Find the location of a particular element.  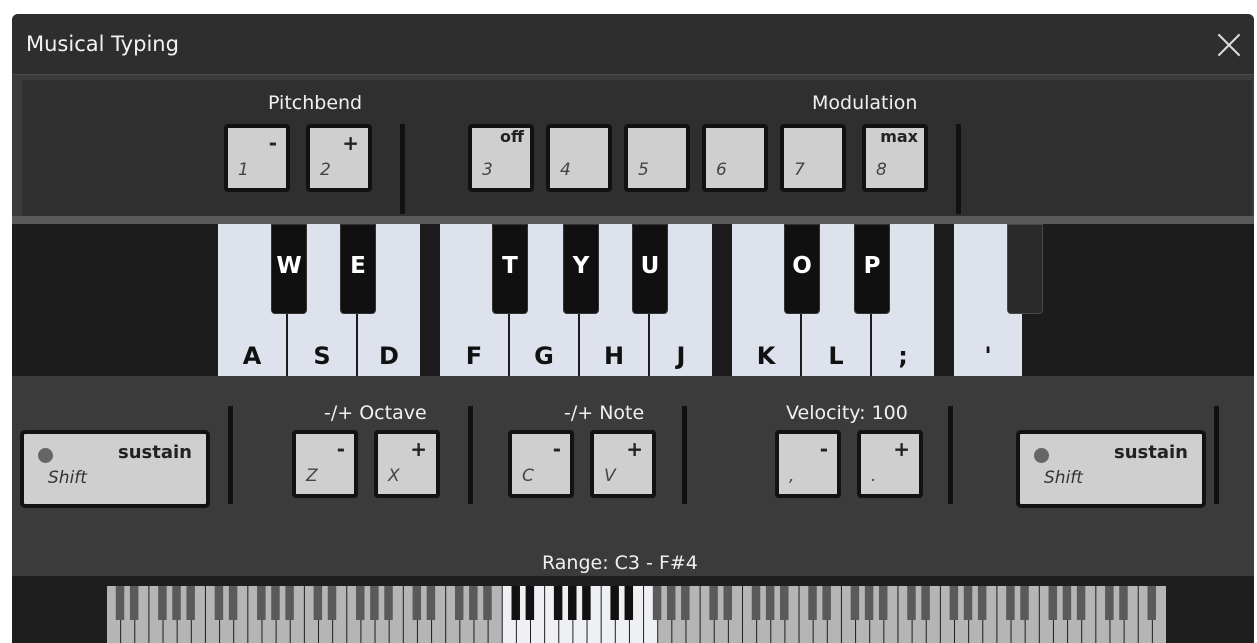

modulation-6-key: 6 is located at coordinates (735, 158).